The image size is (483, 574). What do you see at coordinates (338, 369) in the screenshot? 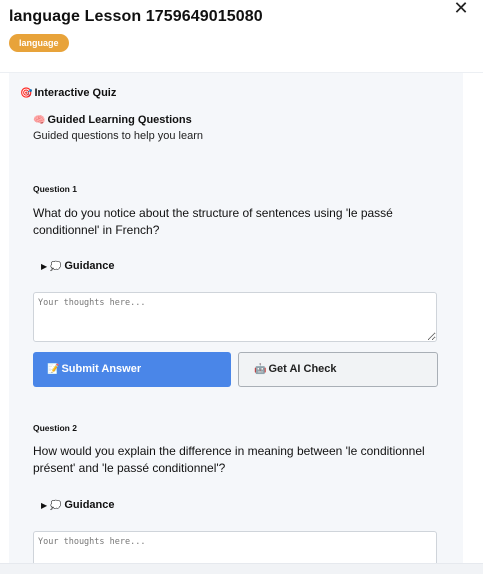
I see `get-ai-check-button: 🤖 Get AI Check` at bounding box center [338, 369].